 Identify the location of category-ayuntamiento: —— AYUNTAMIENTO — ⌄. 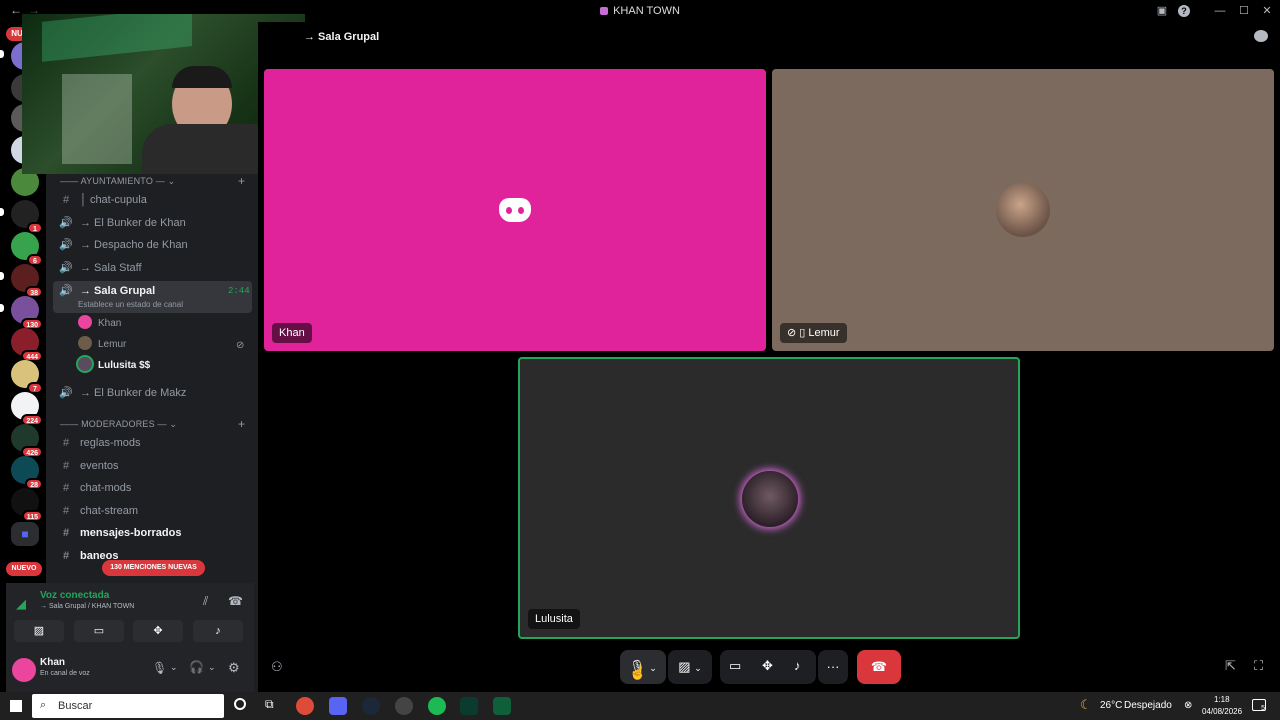
(117, 181).